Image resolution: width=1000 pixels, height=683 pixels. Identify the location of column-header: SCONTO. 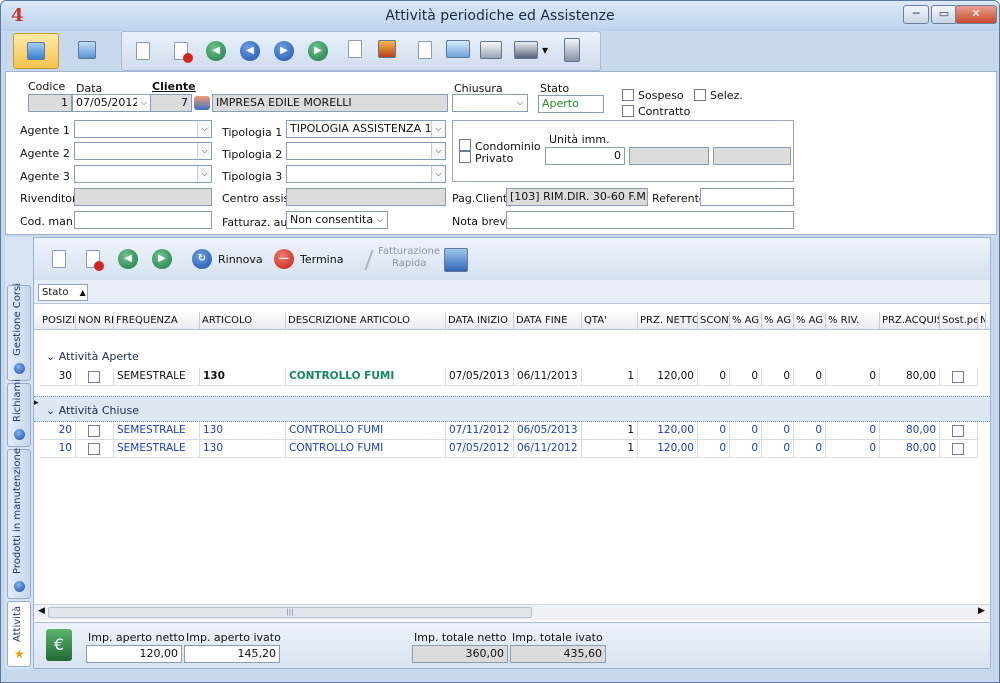
(714, 321).